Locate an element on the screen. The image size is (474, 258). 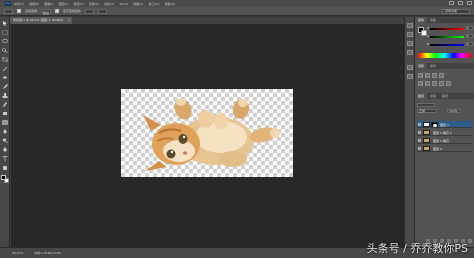
trash-icon is located at coordinates (470, 241).